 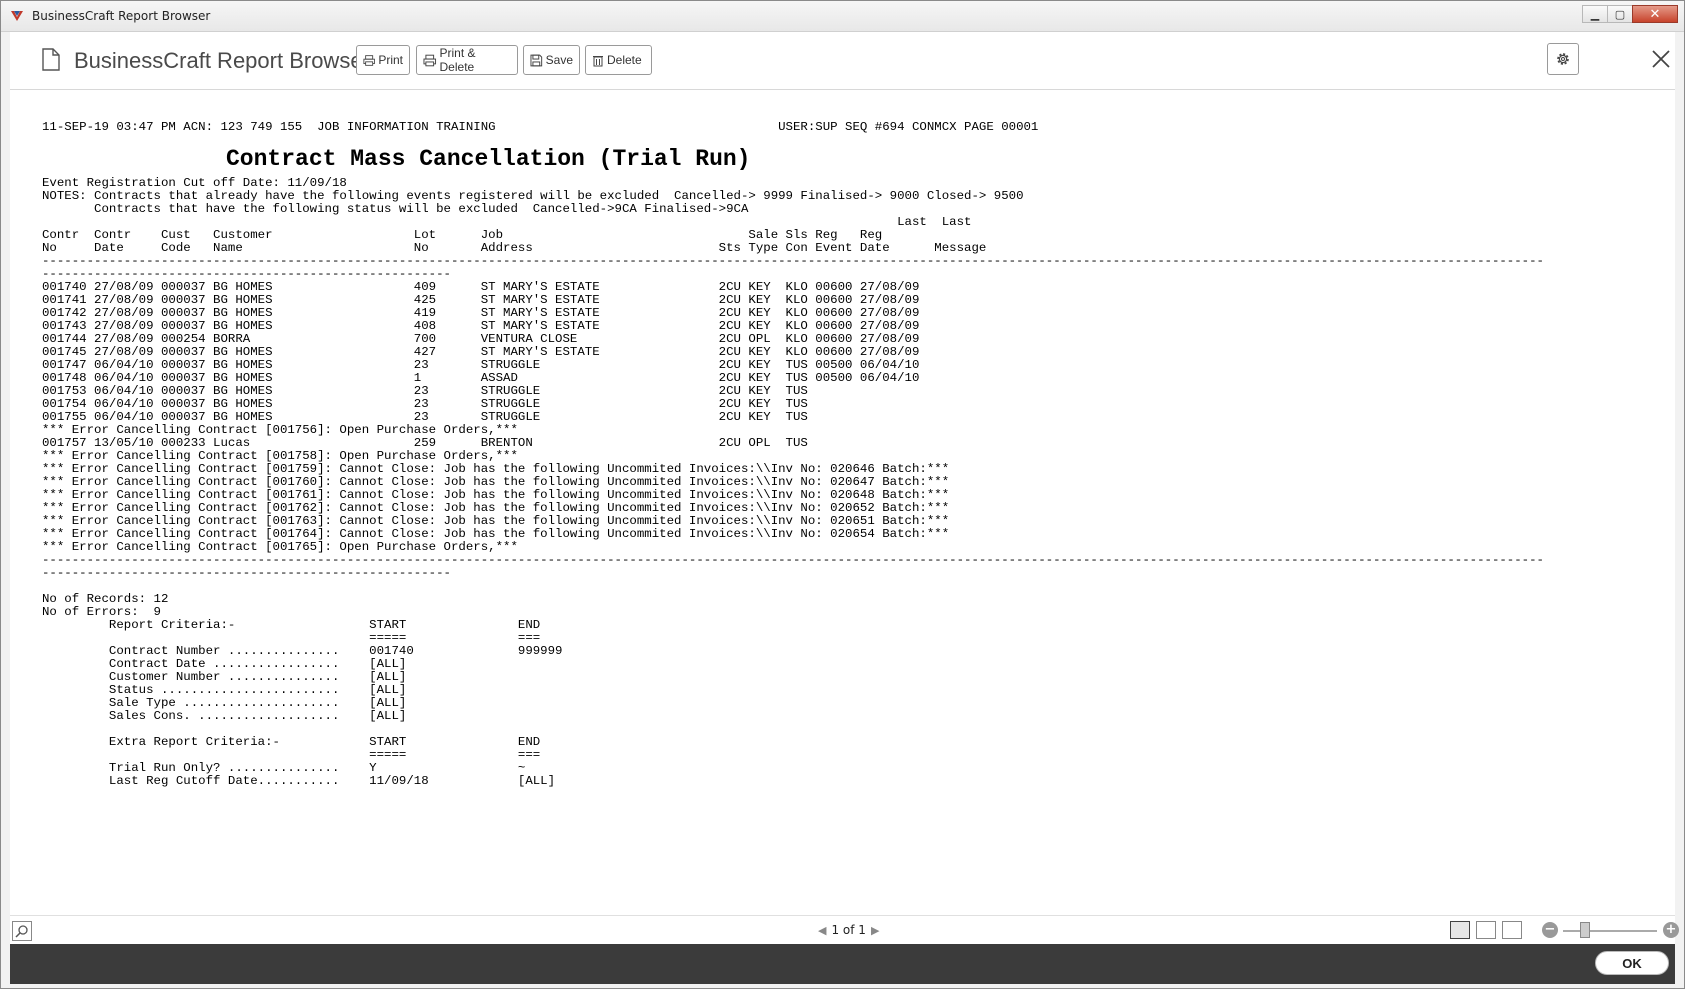 I want to click on window-close-button: ✕, so click(x=1655, y=14).